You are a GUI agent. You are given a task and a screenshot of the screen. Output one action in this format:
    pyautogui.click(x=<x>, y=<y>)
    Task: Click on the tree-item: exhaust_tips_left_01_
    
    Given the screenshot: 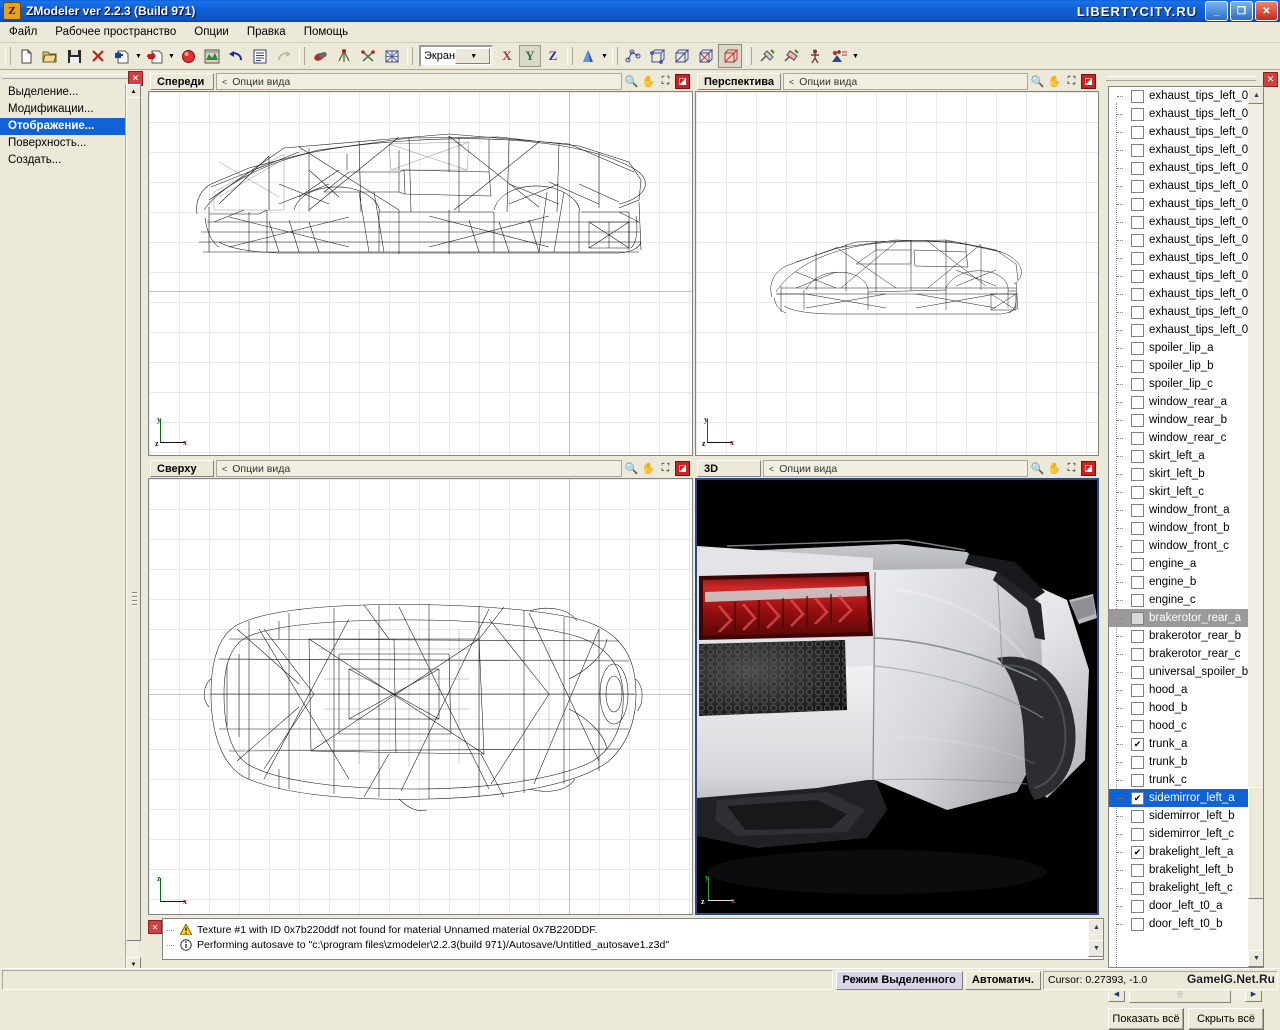 What is the action you would take?
    pyautogui.click(x=1186, y=96)
    